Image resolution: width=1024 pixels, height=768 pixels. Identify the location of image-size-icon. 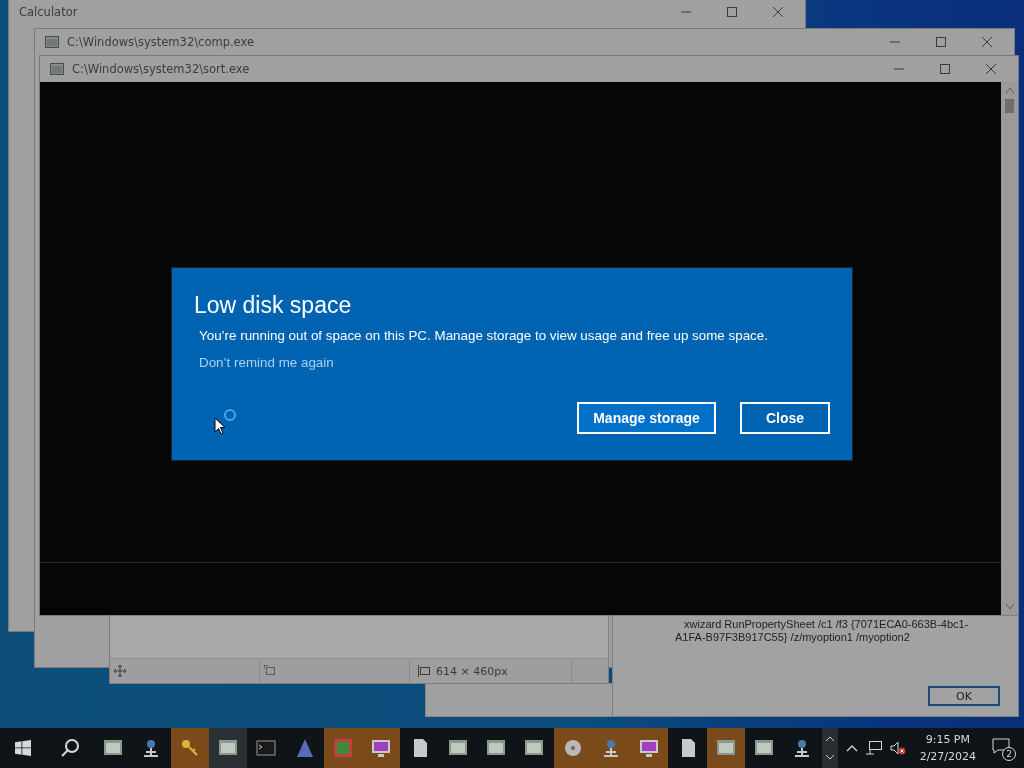
(424, 671).